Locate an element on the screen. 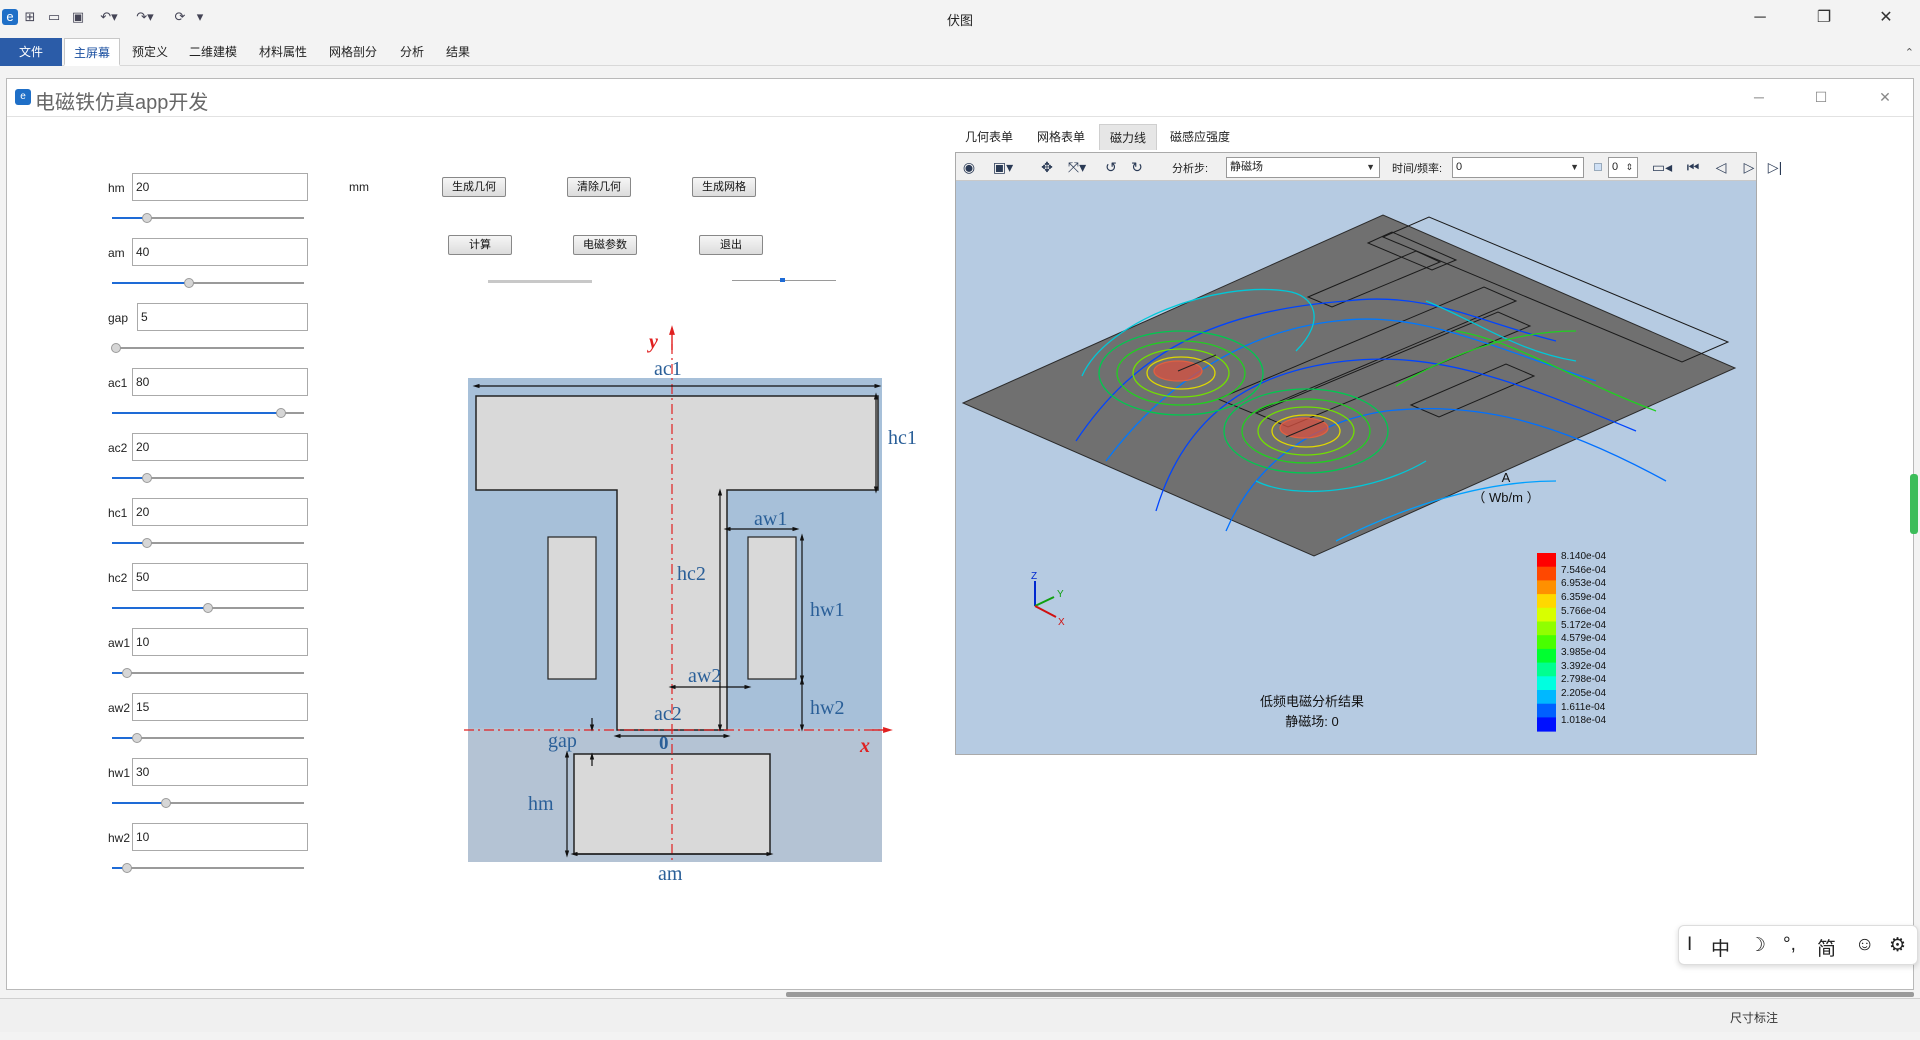  gear-icon: ⚙ is located at coordinates (1897, 945).